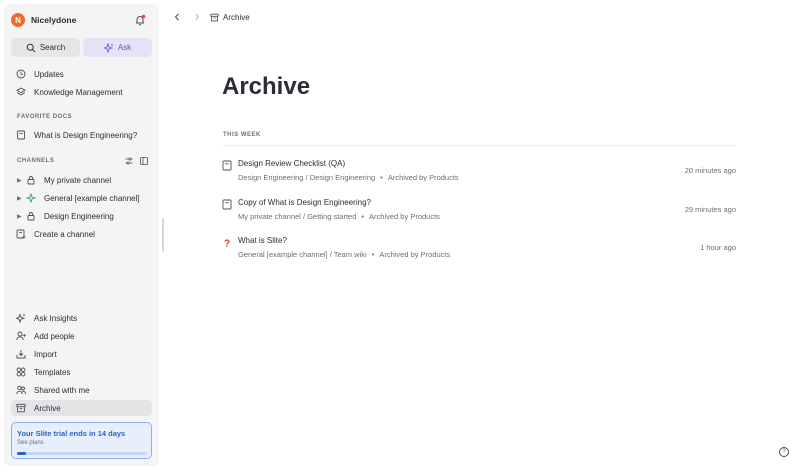 The height and width of the screenshot is (470, 800). I want to click on sidebar-item-label: General [example channel], so click(92, 198).